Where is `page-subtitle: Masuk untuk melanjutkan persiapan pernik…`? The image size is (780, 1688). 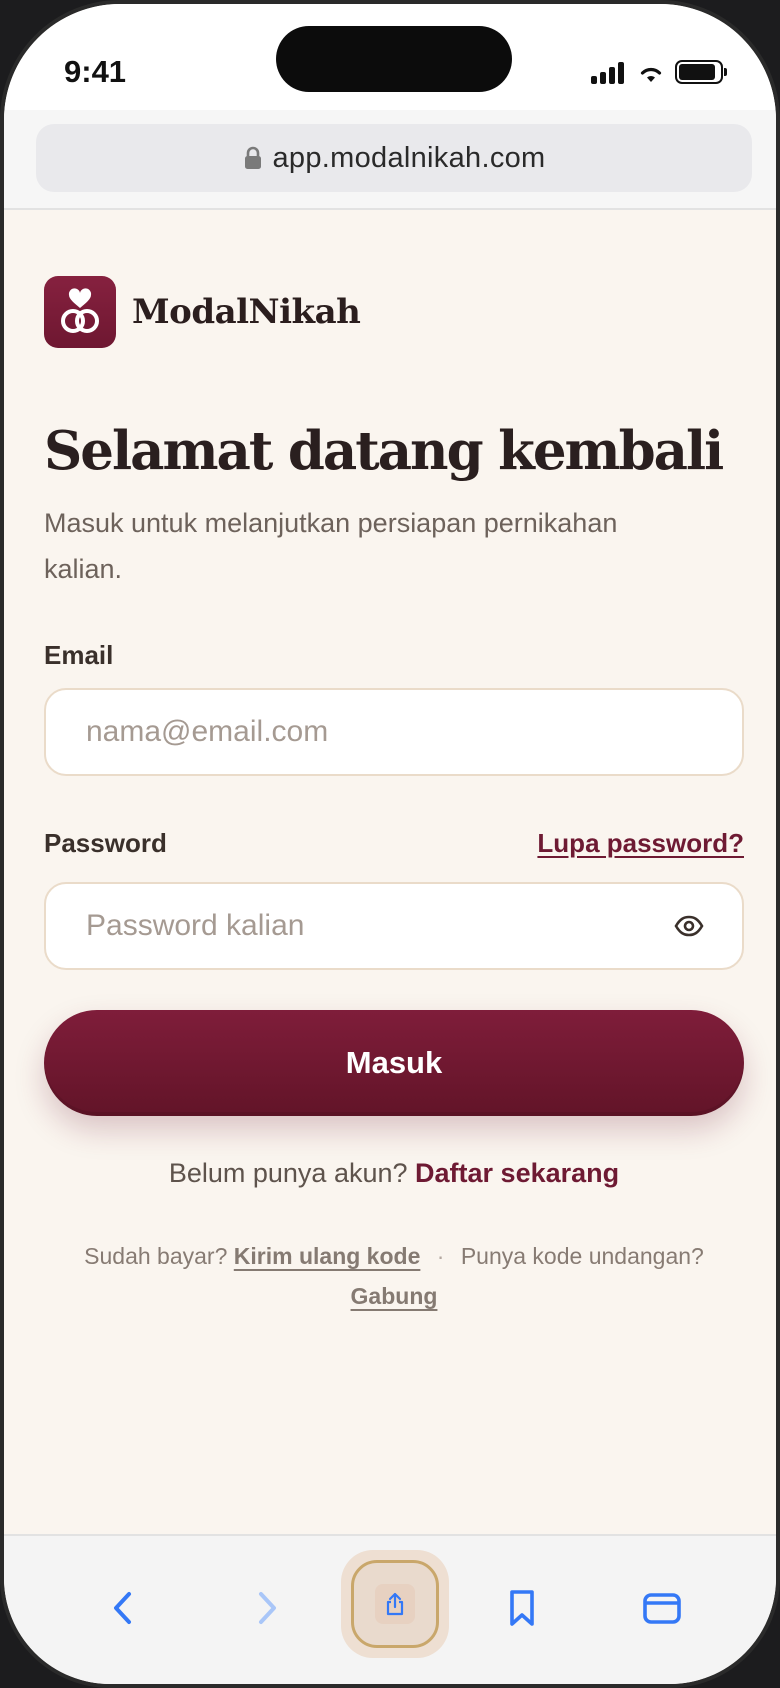
page-subtitle: Masuk untuk melanjutkan persiapan pernik… is located at coordinates (331, 546).